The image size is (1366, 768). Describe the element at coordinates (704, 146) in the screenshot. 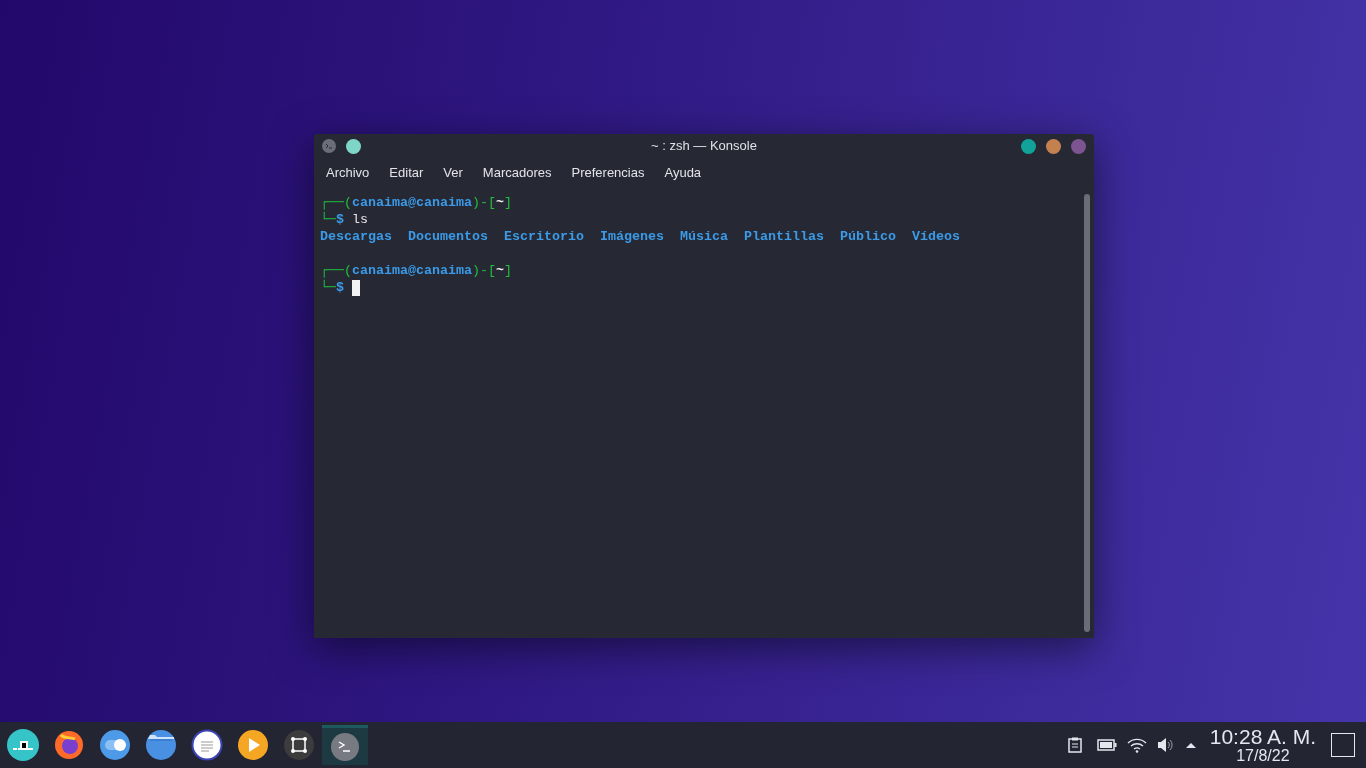

I see `window-title: ~ : zsh — Konsole` at that location.